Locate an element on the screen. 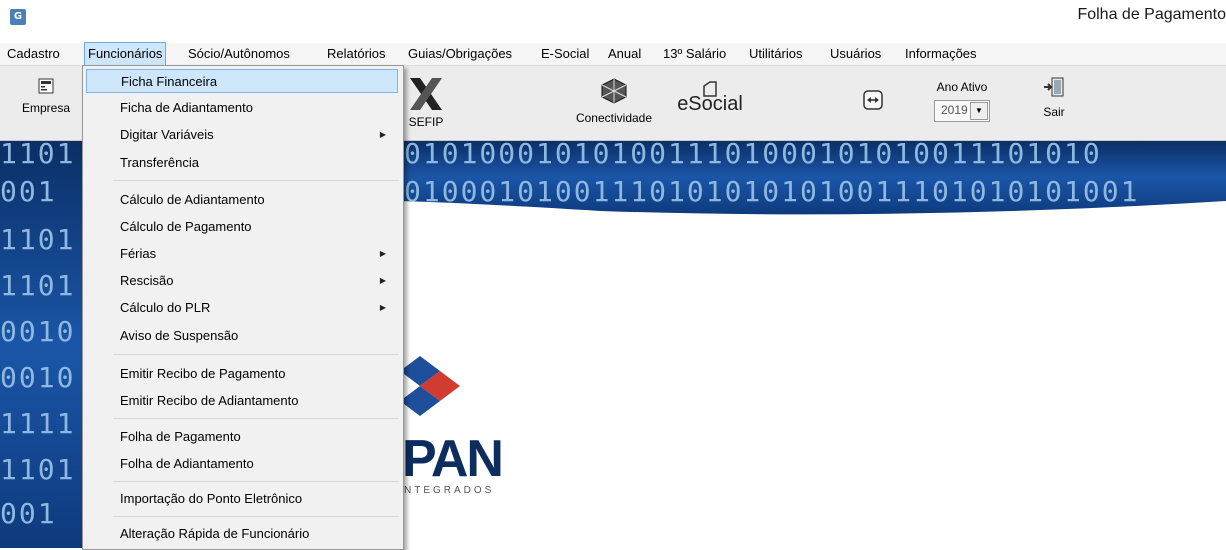  sefip-button: SEFIP is located at coordinates (426, 102).